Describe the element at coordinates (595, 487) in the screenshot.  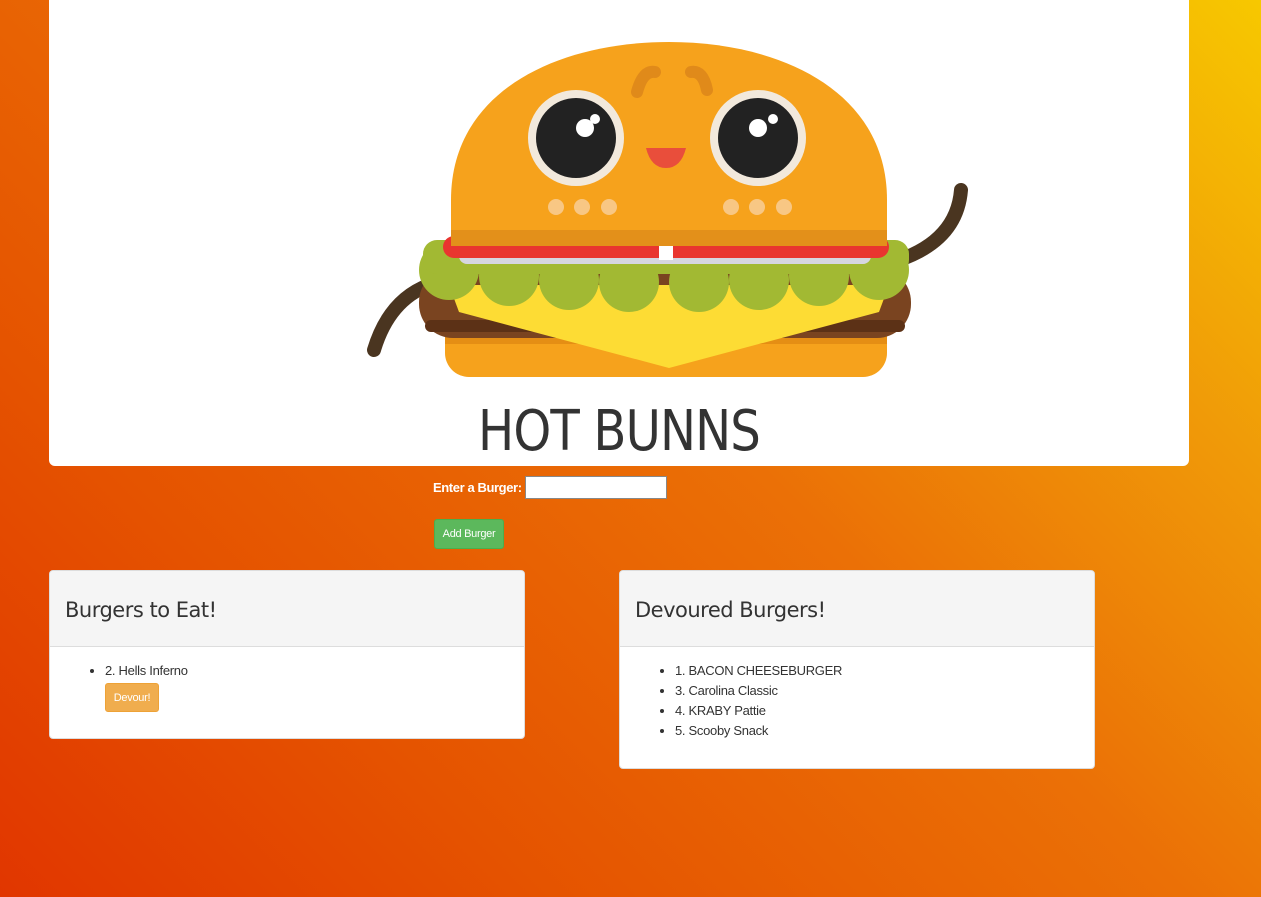
I see `burger-name-input` at that location.